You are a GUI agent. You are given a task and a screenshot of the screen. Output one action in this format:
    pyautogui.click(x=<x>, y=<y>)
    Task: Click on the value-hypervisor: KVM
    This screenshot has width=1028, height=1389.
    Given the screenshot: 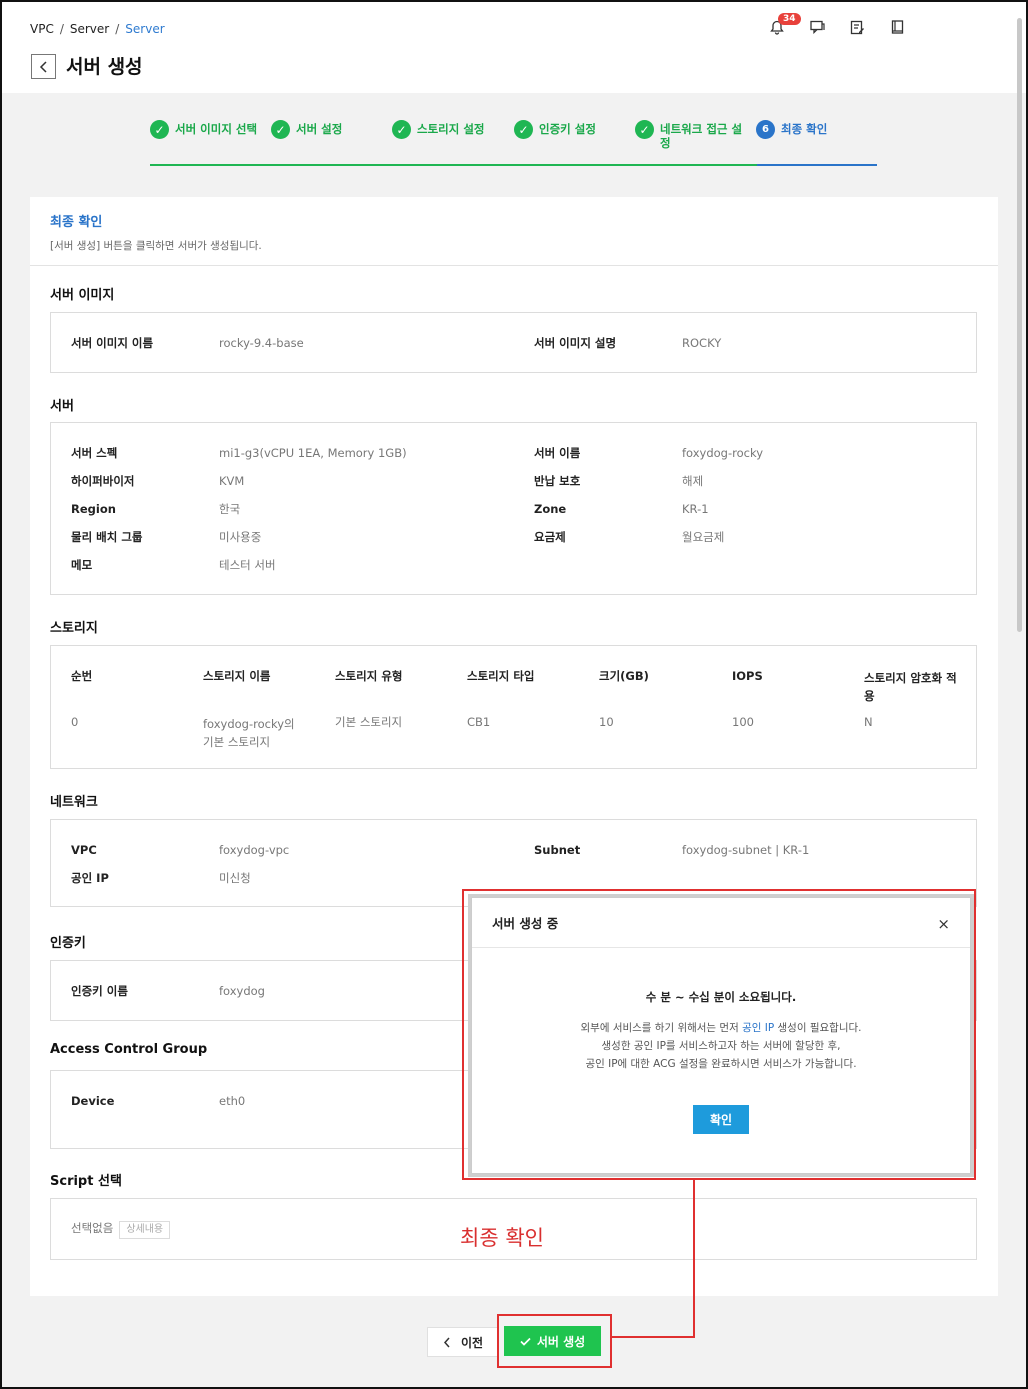 What is the action you would take?
    pyautogui.click(x=232, y=481)
    